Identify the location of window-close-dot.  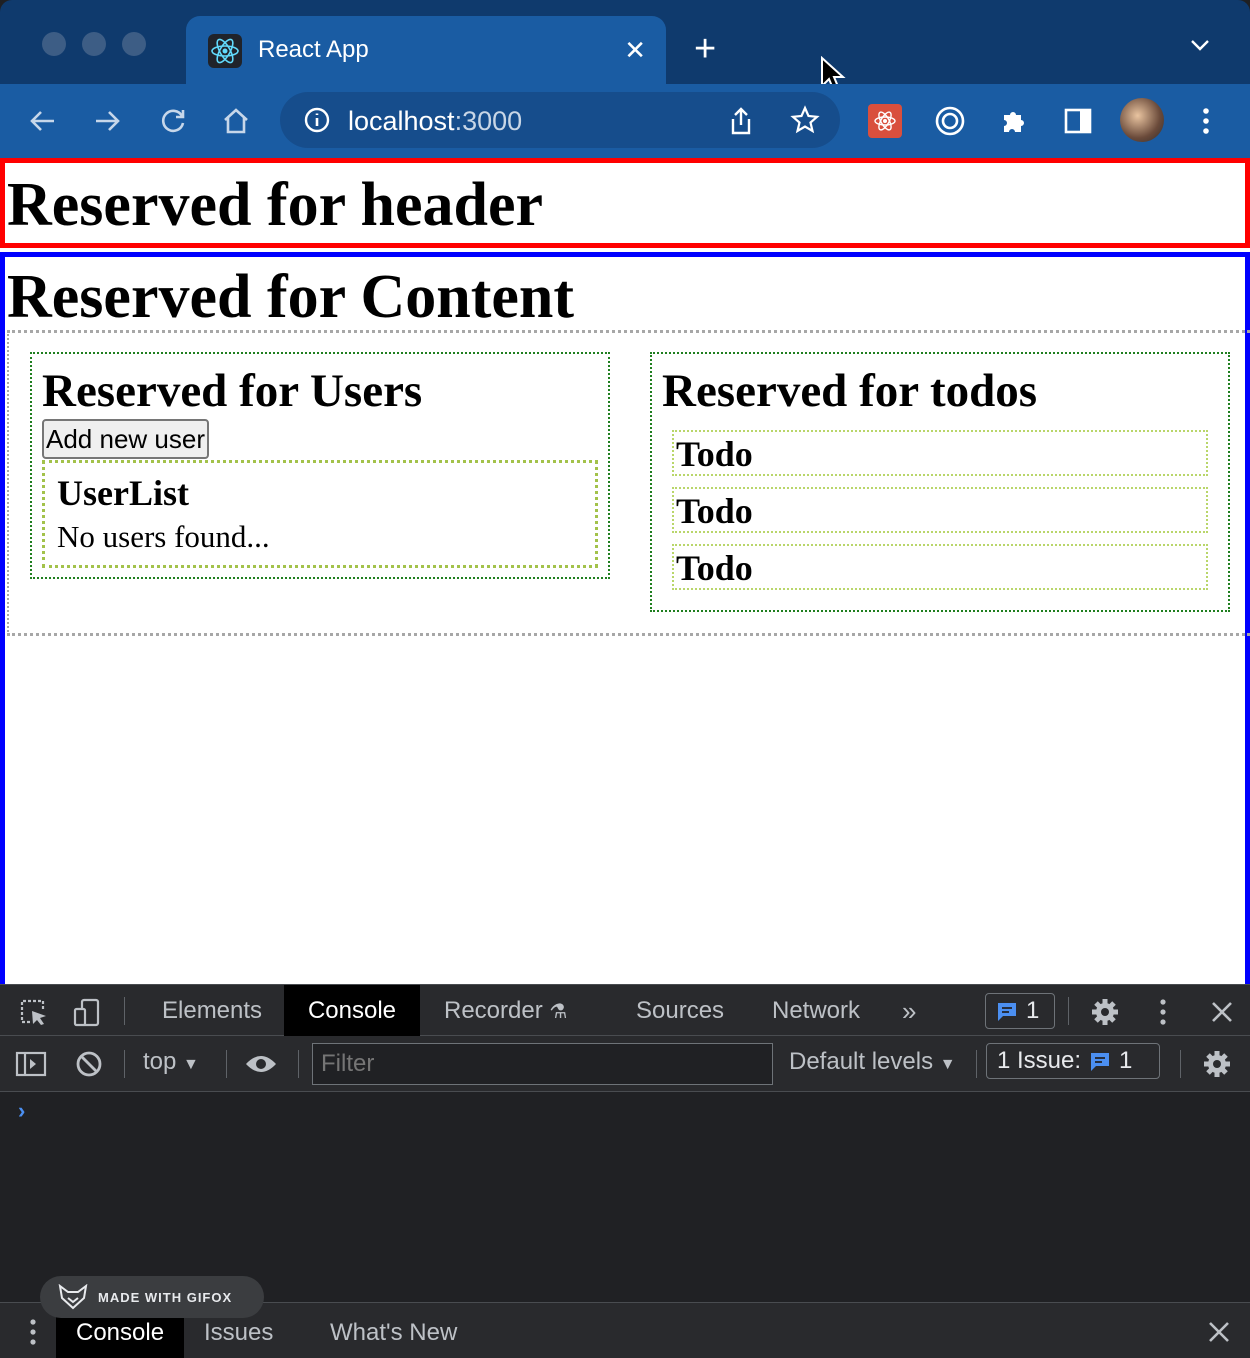
(54, 44).